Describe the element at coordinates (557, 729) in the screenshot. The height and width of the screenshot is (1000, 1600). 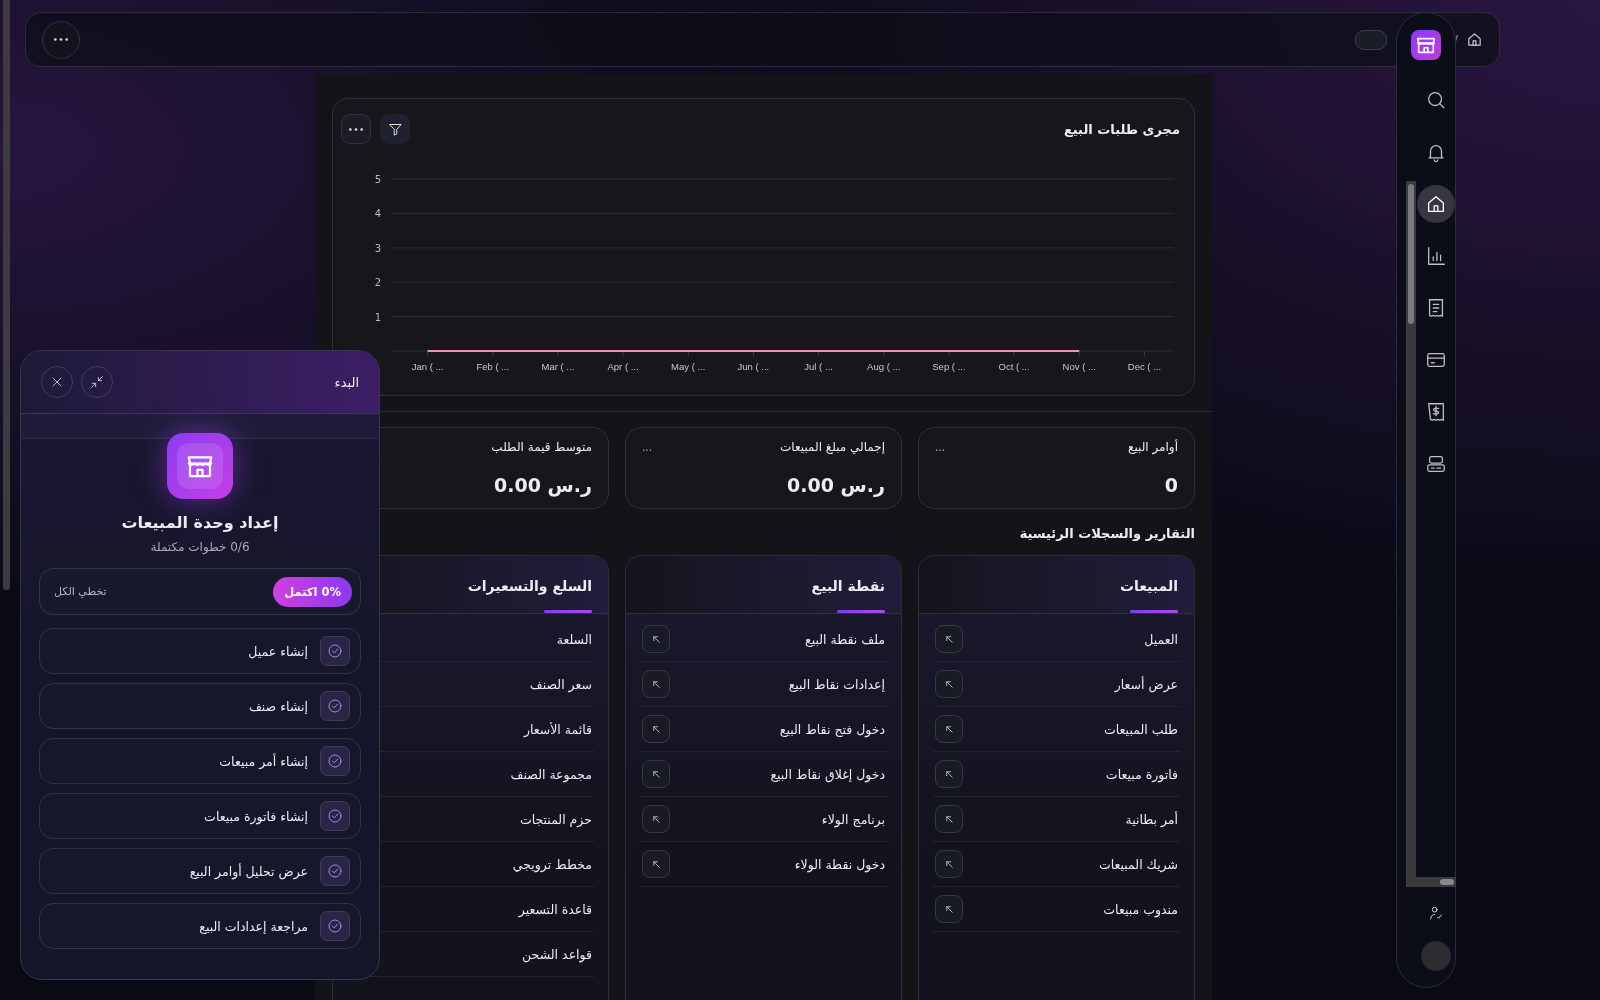
I see `module-link: قائمة الأسعار` at that location.